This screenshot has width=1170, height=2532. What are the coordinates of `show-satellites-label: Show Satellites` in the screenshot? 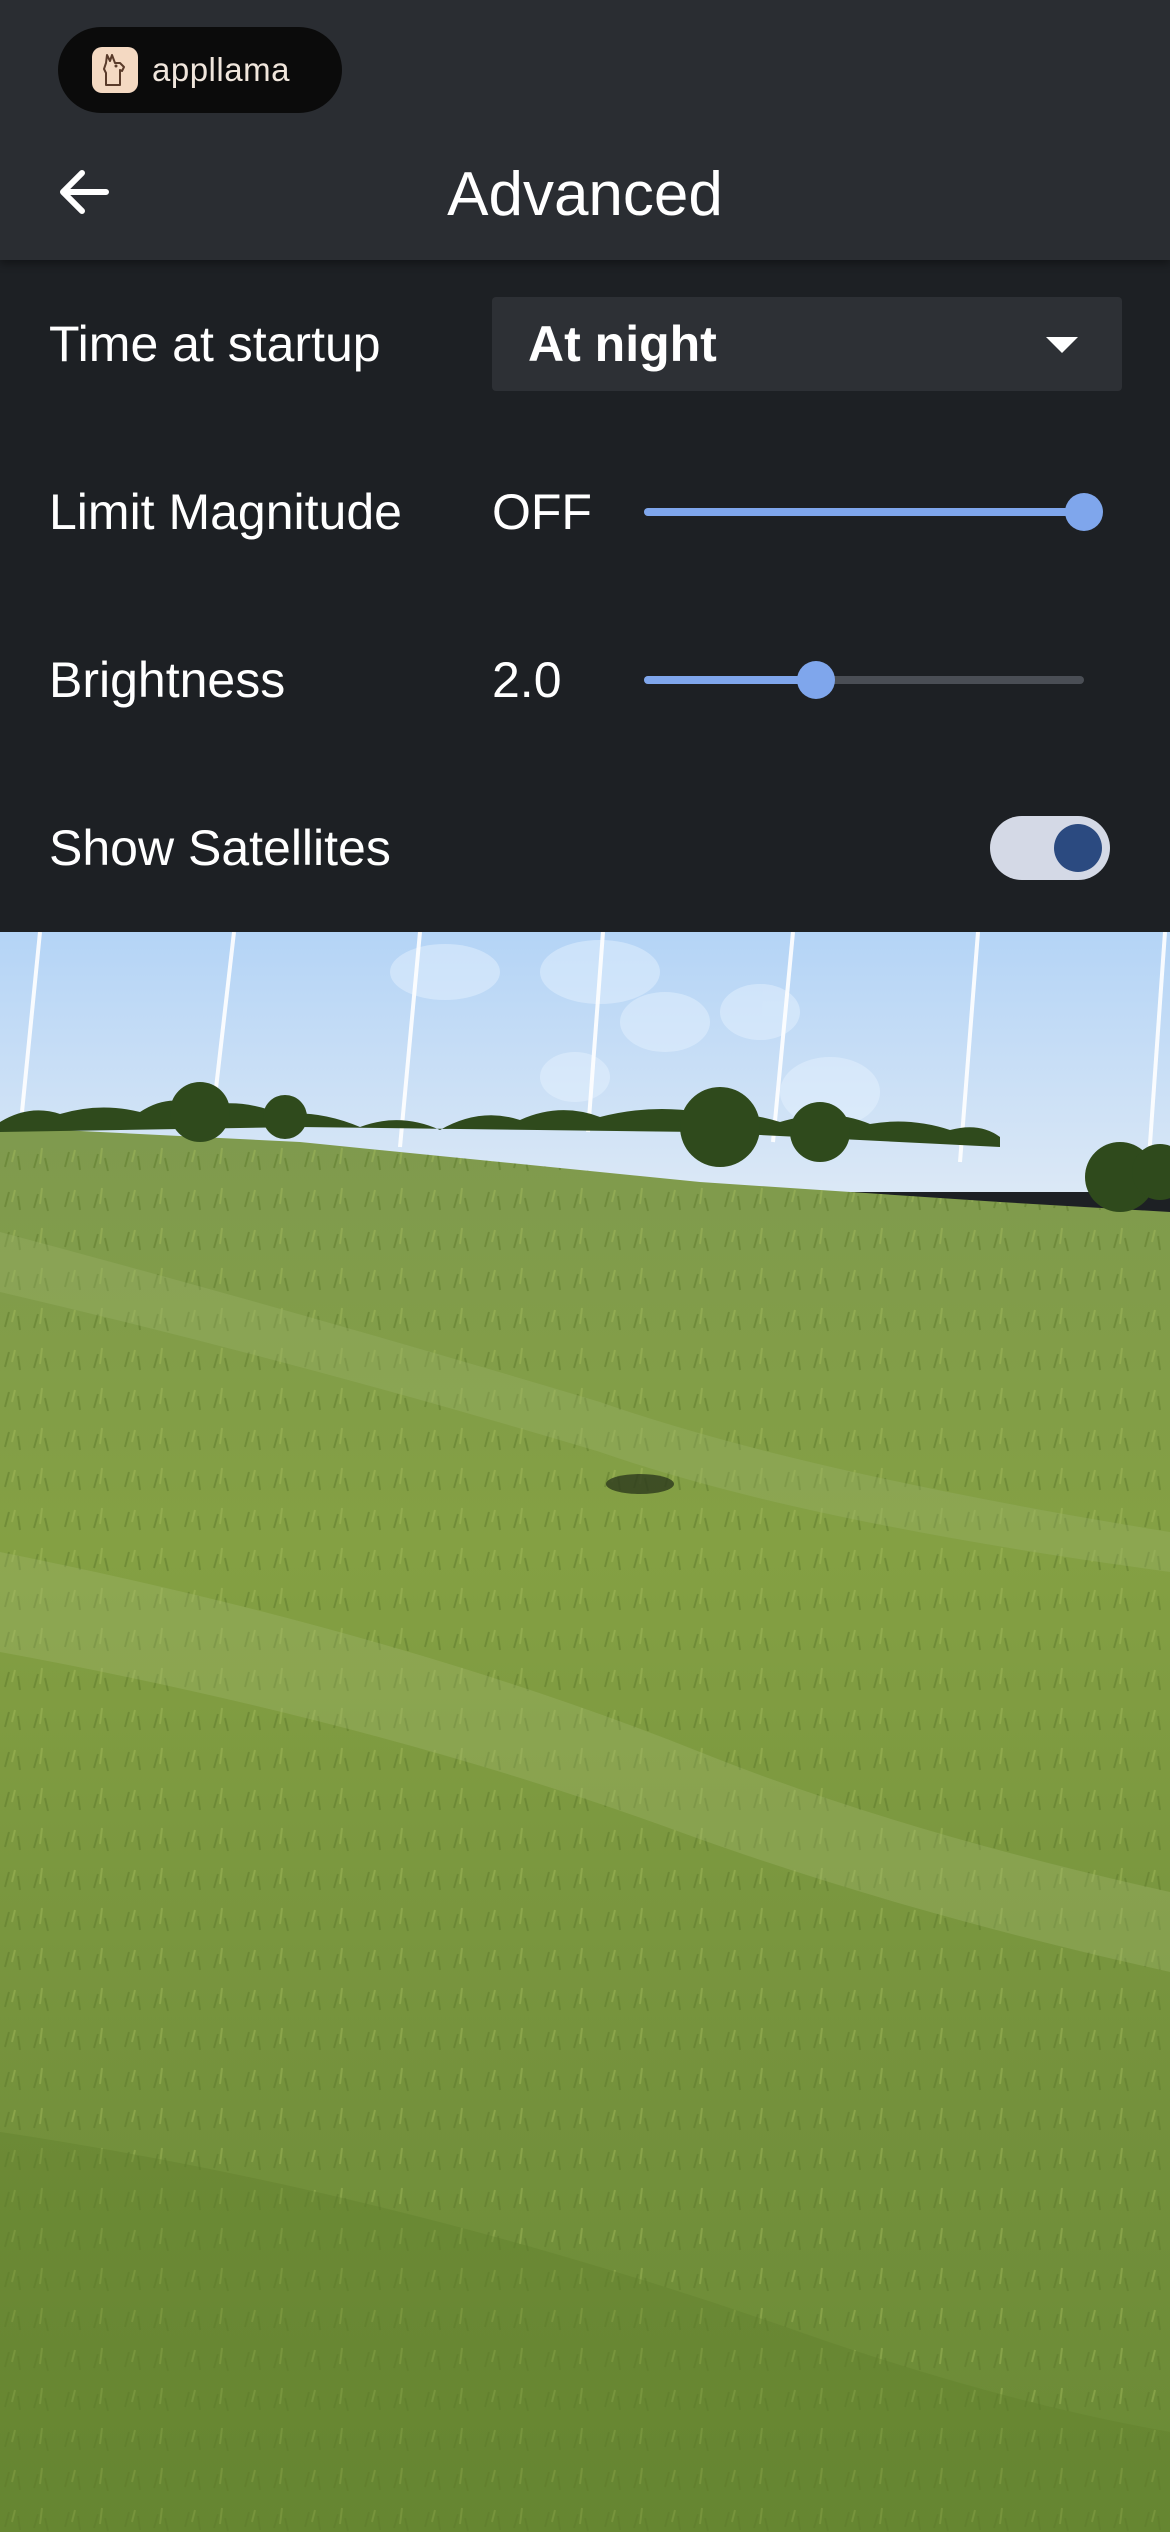 It's located at (220, 848).